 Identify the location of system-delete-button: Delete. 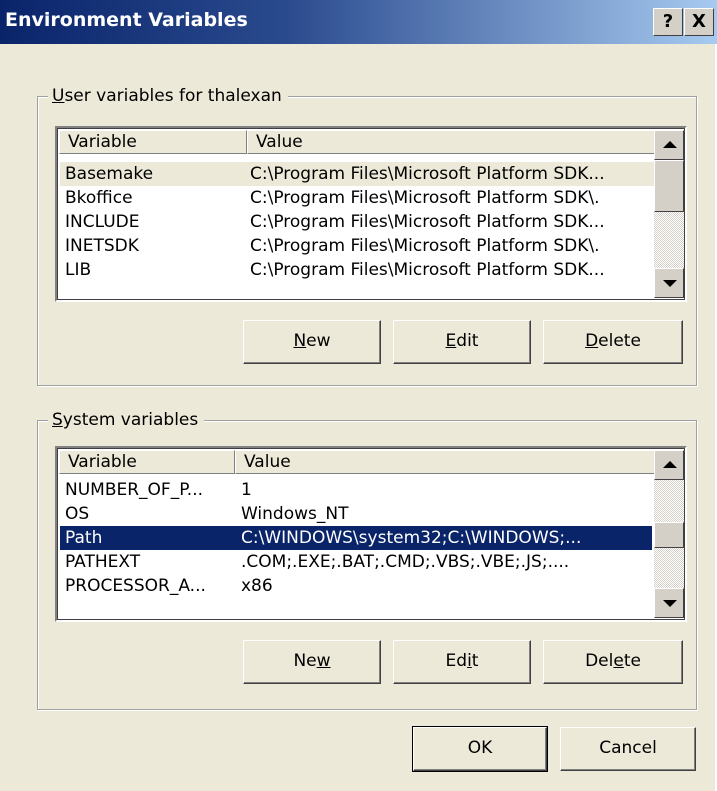
(613, 662).